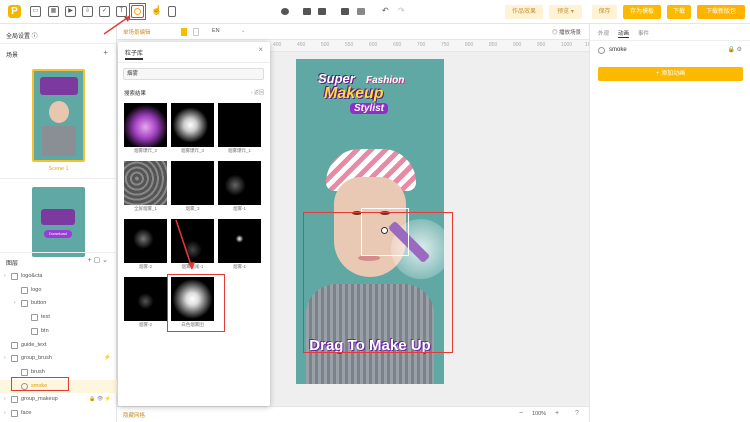 The width and height of the screenshot is (750, 422). Describe the element at coordinates (734, 49) in the screenshot. I see `layer-lock-icons: 🔒 ⚙` at that location.